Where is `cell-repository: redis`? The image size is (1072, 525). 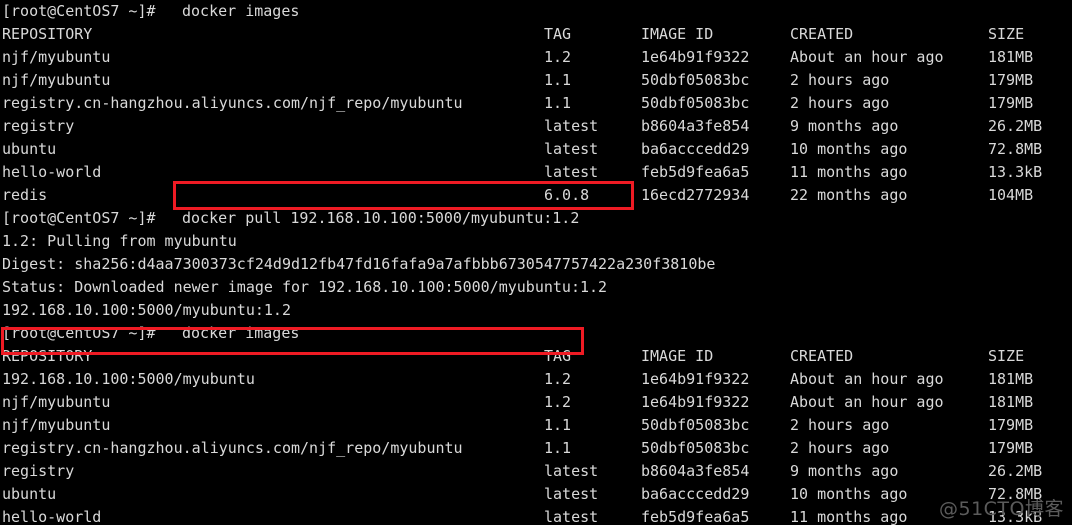 cell-repository: redis is located at coordinates (25, 195).